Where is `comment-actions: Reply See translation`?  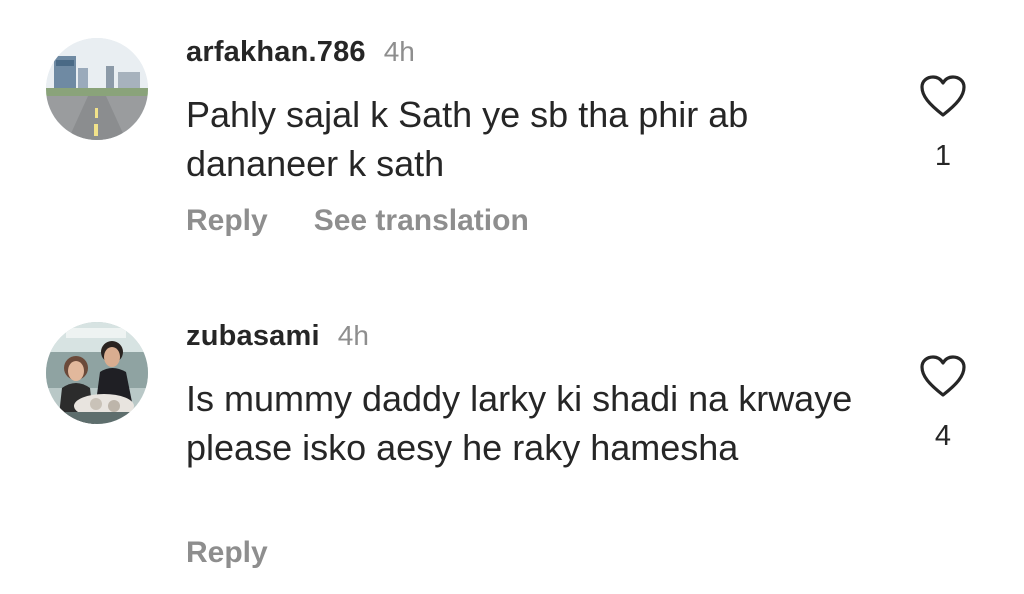
comment-actions: Reply See translation is located at coordinates (357, 221).